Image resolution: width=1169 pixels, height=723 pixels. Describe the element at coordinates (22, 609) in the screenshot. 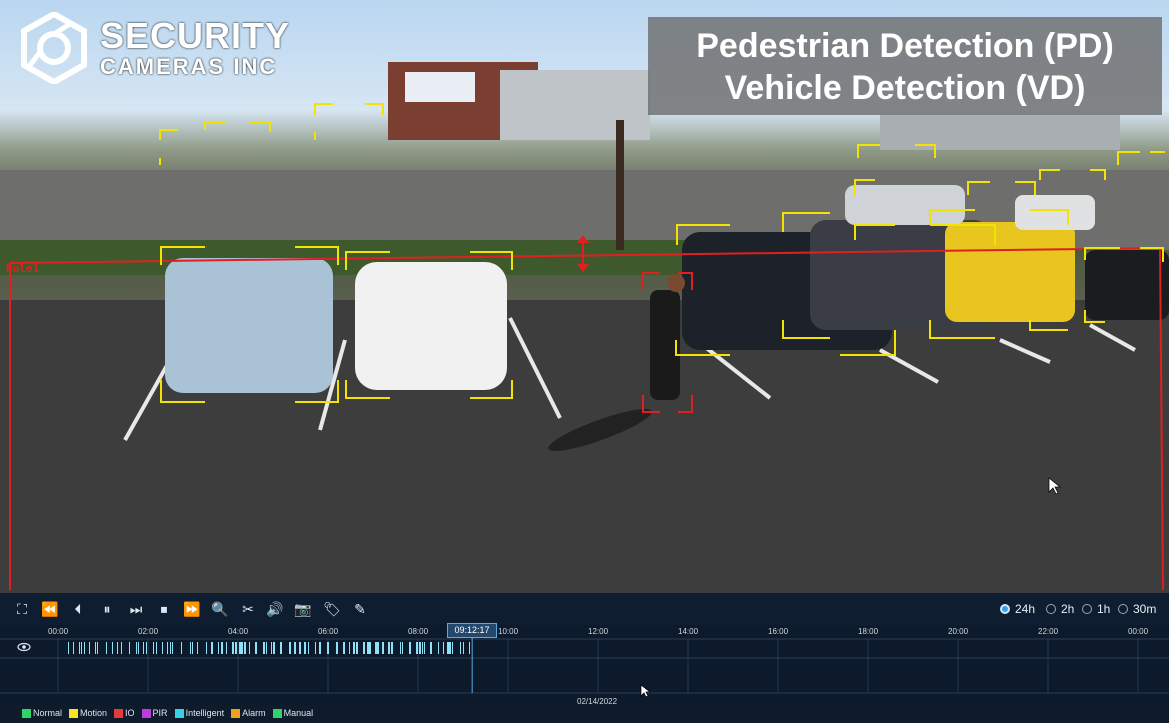

I see `fullscreen-icon: ⛶` at that location.